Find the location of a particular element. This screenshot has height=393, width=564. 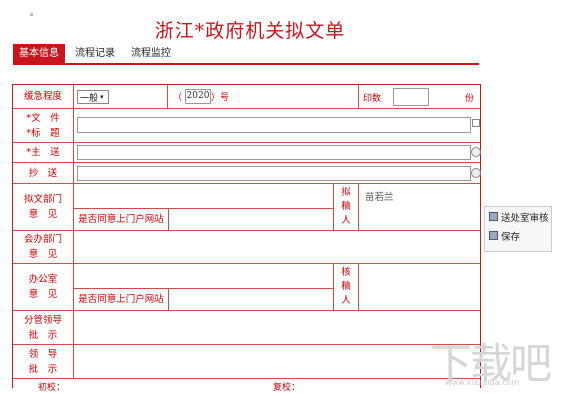

copies-unit: 份 is located at coordinates (470, 99).